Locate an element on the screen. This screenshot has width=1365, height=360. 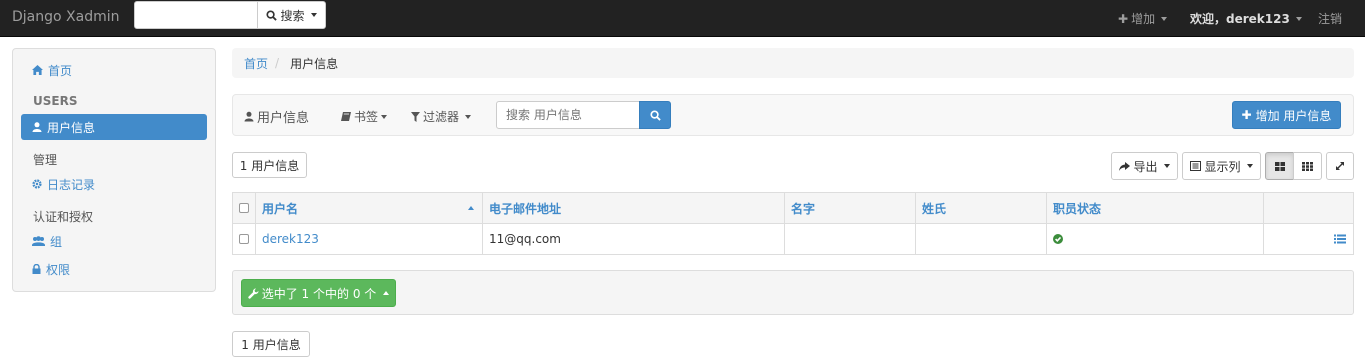
sidebar-section-manage: 管理 is located at coordinates (45, 160).